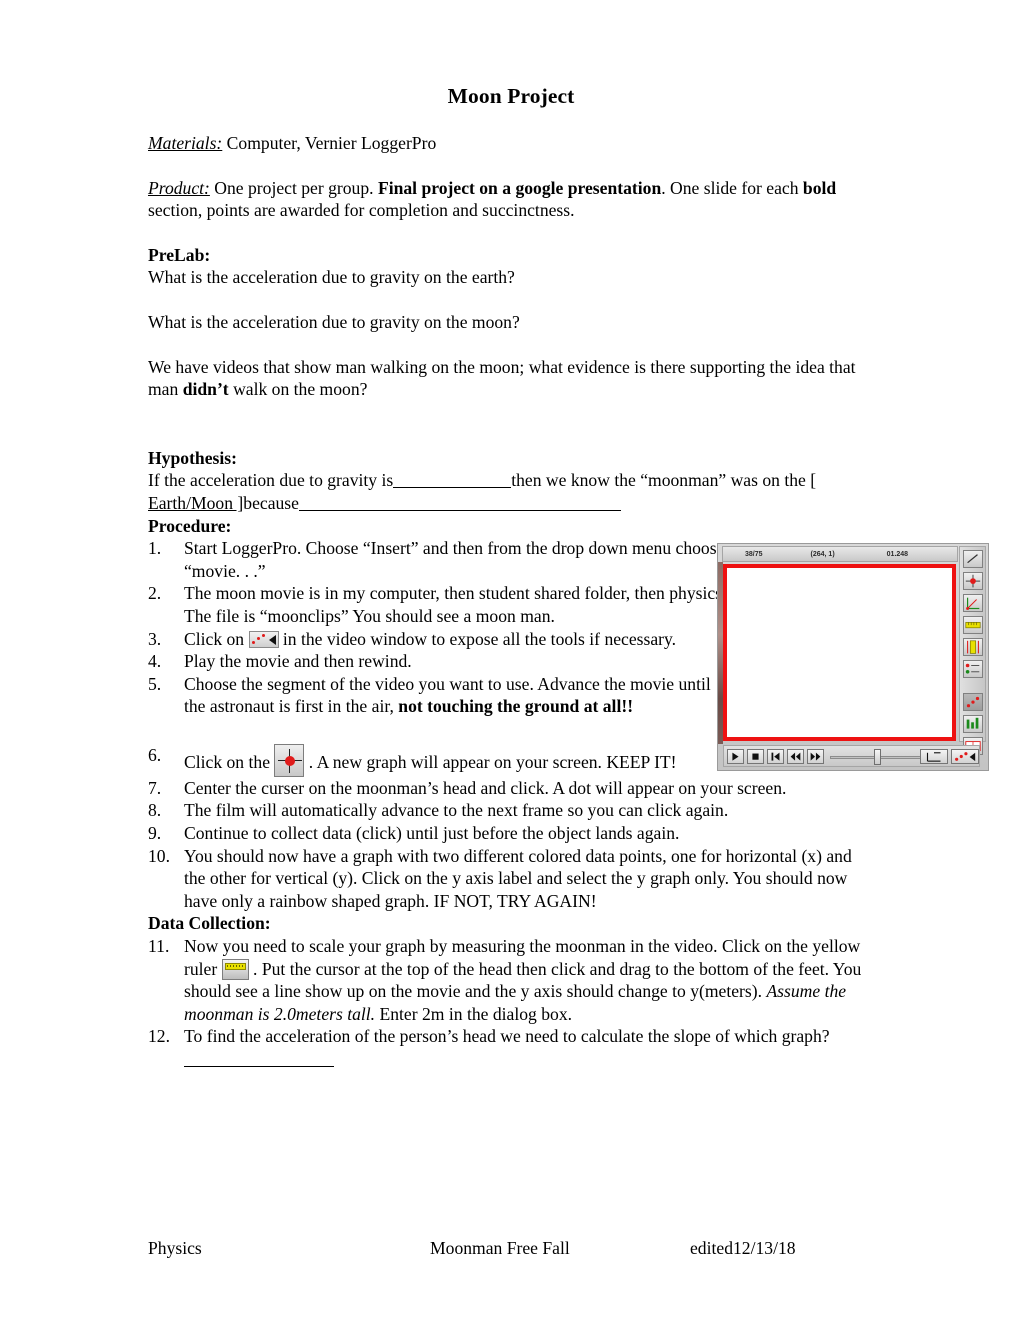 The height and width of the screenshot is (1320, 1020). I want to click on list-item-number: 10., so click(159, 855).